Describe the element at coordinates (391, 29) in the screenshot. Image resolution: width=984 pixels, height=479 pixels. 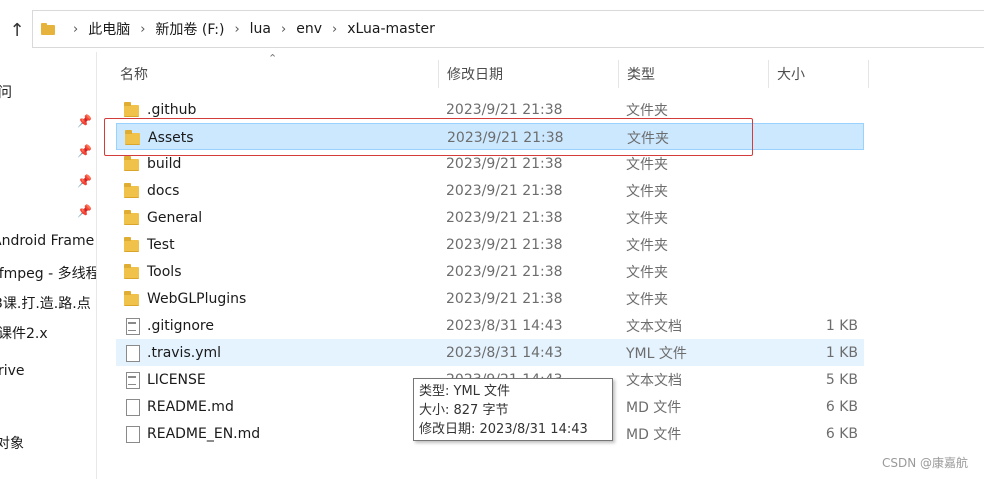
I see `breadcrumb-item-current: xLua-master` at that location.